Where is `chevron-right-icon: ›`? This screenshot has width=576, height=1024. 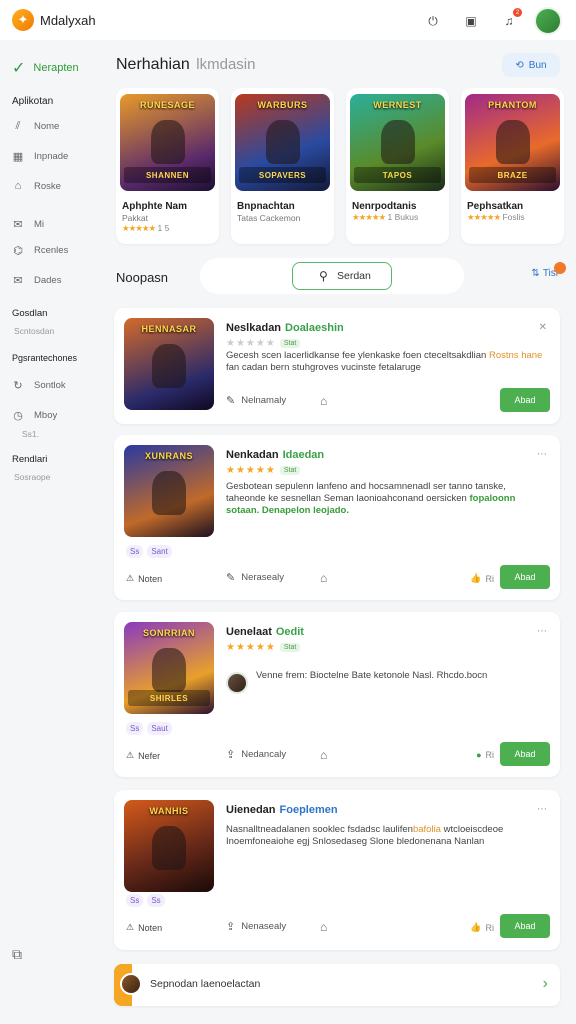
chevron-right-icon: › is located at coordinates (545, 984).